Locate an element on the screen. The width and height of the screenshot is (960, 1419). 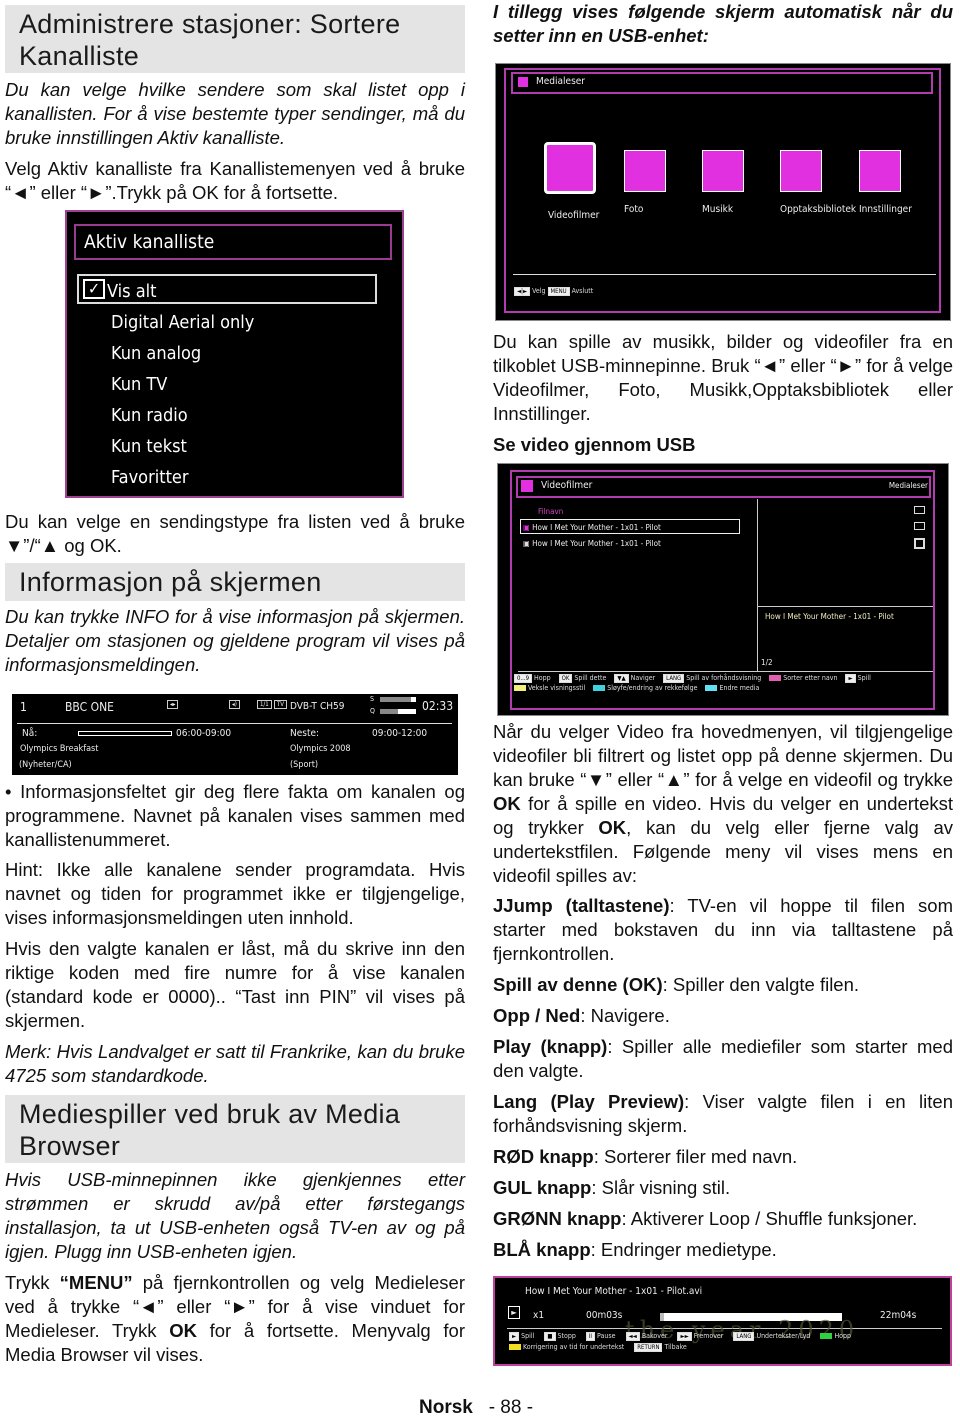
channel-list-option: Kun analog is located at coordinates (182, 353).